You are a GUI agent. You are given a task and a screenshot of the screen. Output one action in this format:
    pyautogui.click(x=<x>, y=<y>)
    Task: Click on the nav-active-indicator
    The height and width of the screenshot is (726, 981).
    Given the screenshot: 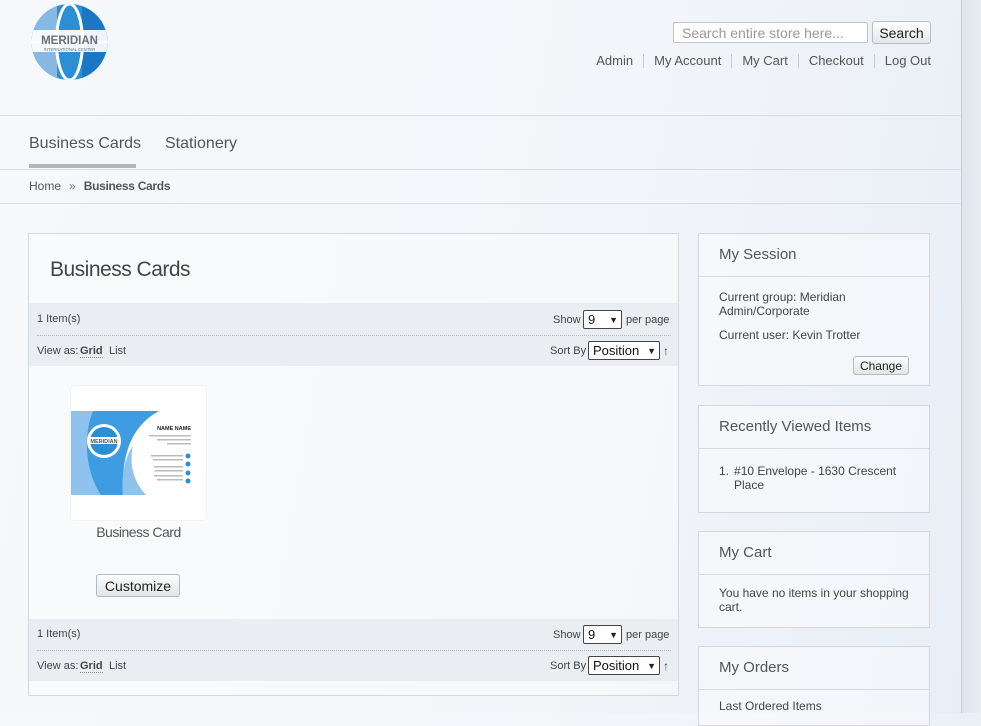 What is the action you would take?
    pyautogui.click(x=82, y=166)
    